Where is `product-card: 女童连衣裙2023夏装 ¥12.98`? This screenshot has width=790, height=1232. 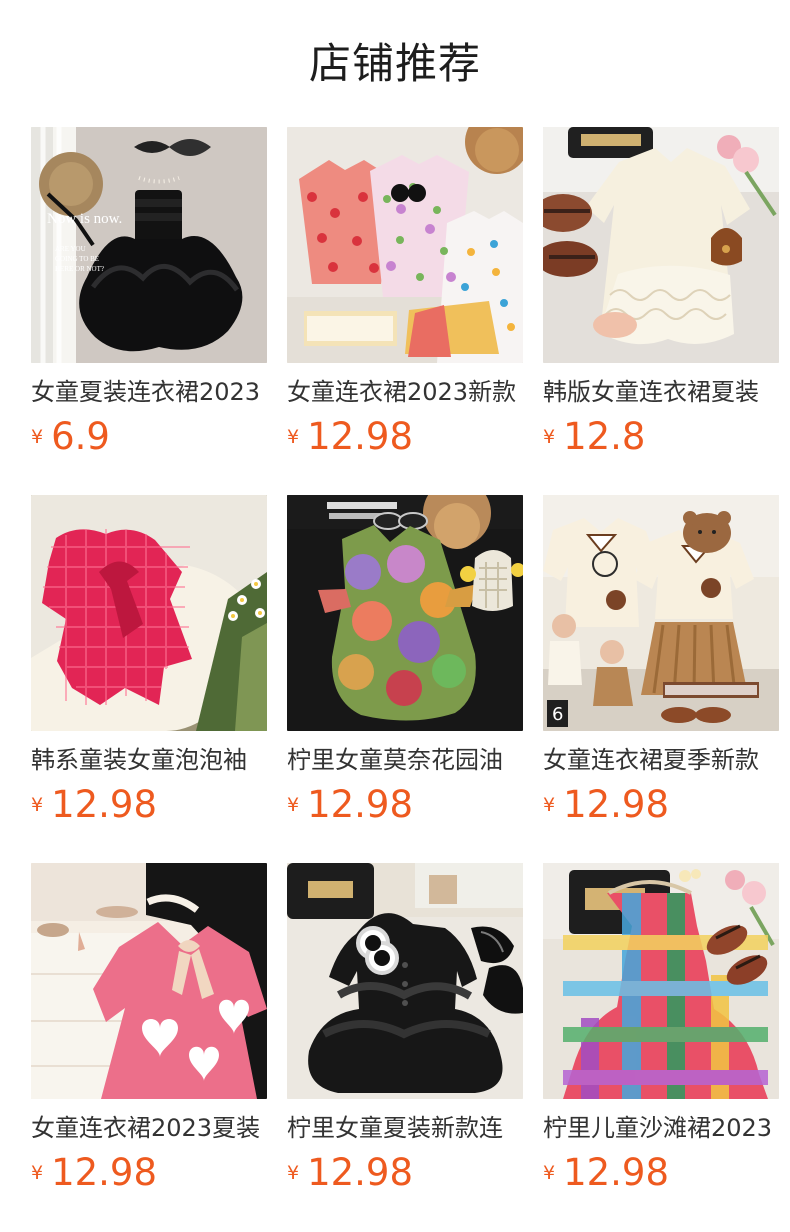
product-card: 女童连衣裙2023夏装 ¥12.98 is located at coordinates (149, 1028).